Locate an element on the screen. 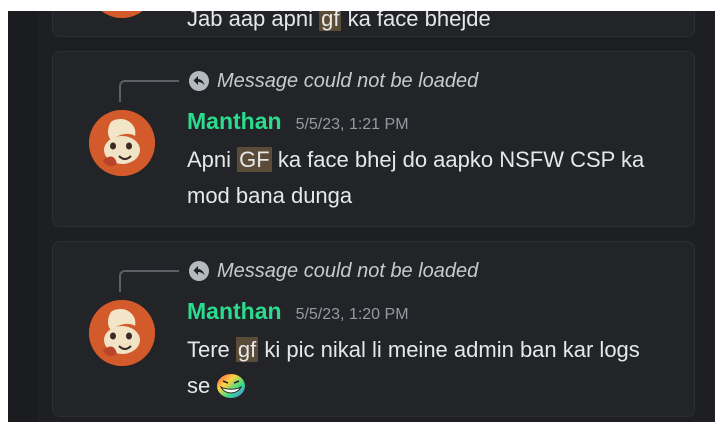  left-panel-edge is located at coordinates (23, 216).